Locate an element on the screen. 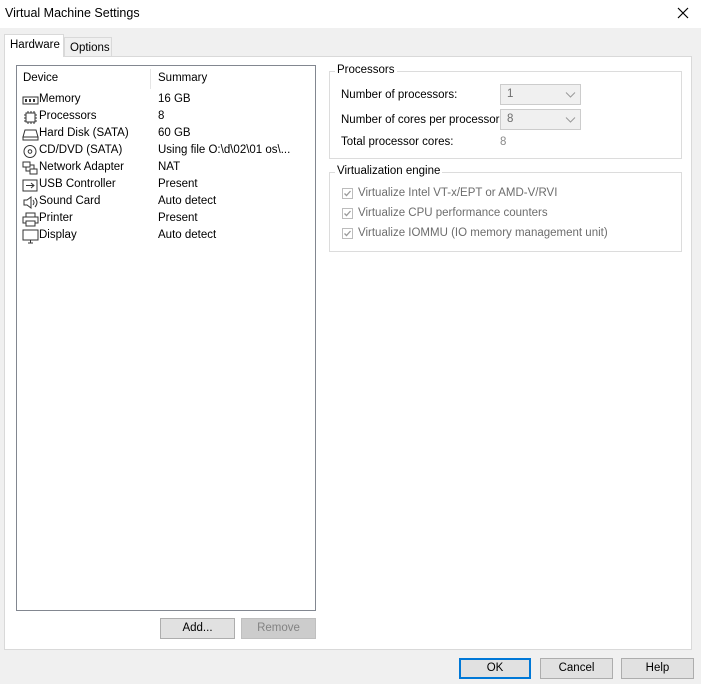 This screenshot has width=701, height=684. device-summary: NAT is located at coordinates (169, 167).